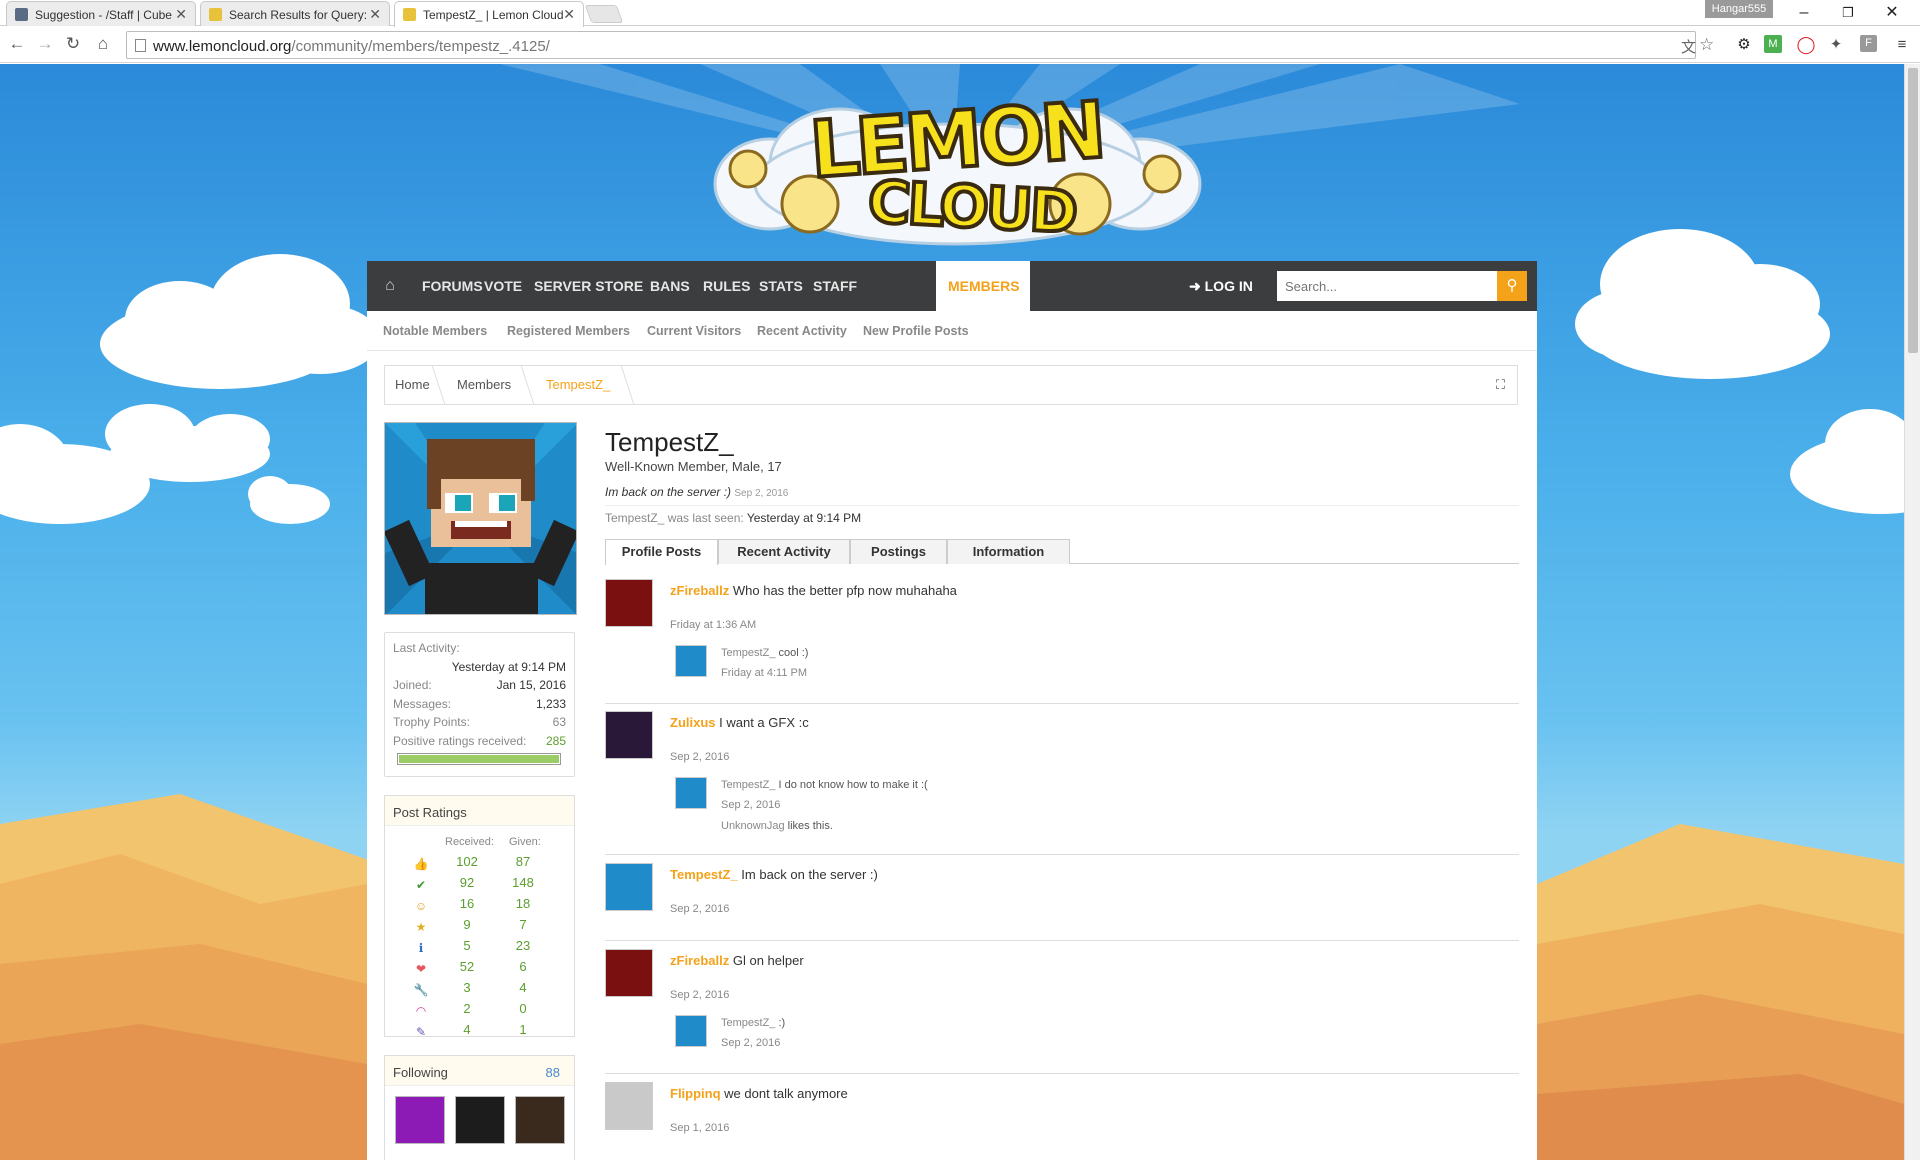  What do you see at coordinates (761, 493) in the screenshot?
I see `status-date: Sep 2, 2016` at bounding box center [761, 493].